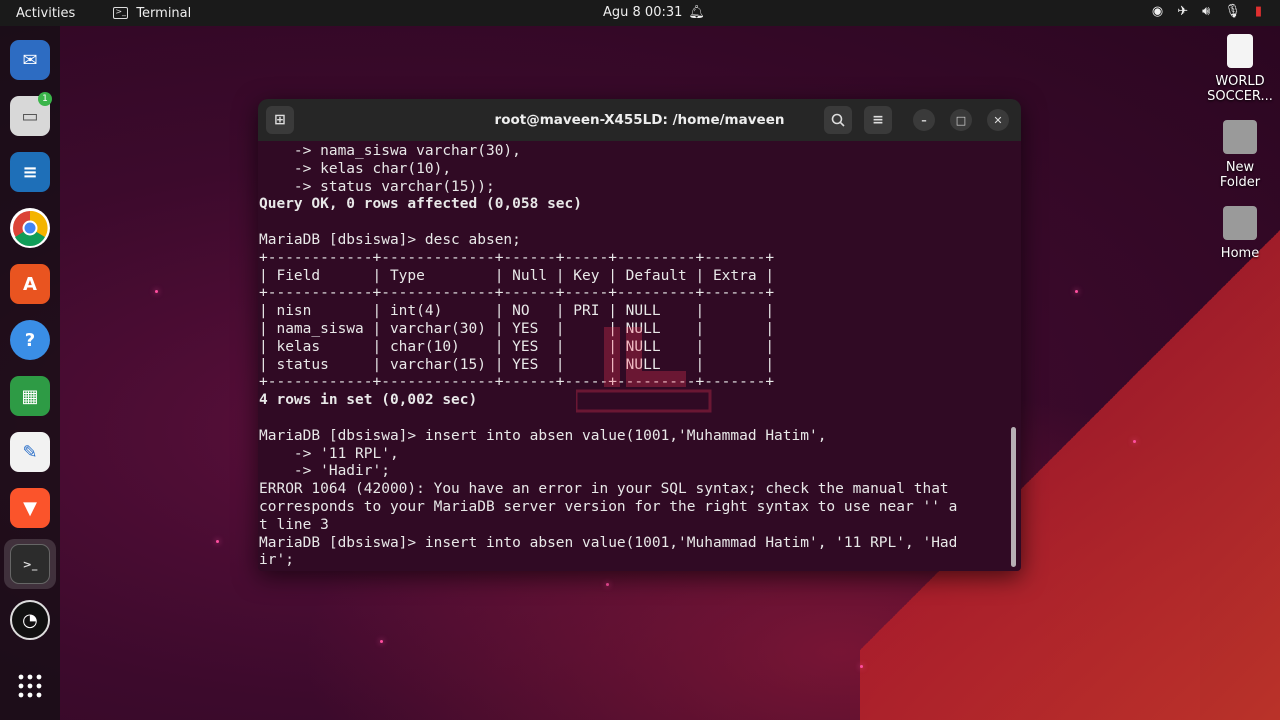 The width and height of the screenshot is (1280, 720). What do you see at coordinates (377, 186) in the screenshot?
I see `terminal-line: -> status varchar(15));` at bounding box center [377, 186].